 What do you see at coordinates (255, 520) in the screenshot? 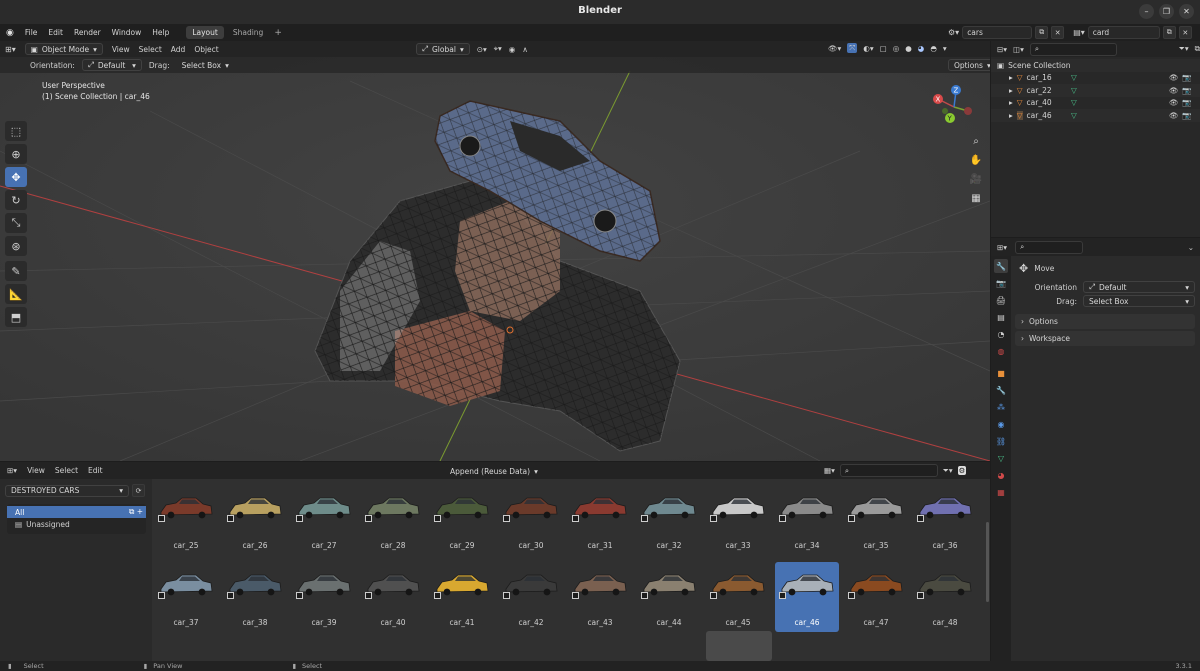
I see `asset-thumbnail: car_26` at bounding box center [255, 520].